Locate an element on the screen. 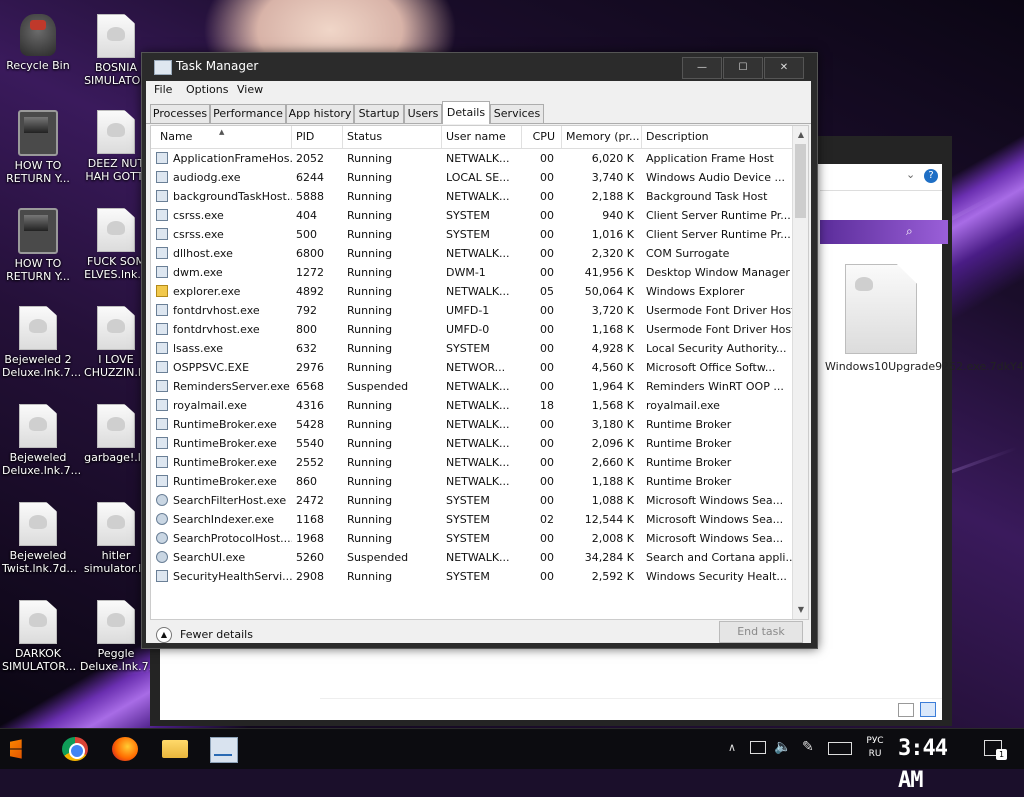 The width and height of the screenshot is (1024, 797). menu-view: View is located at coordinates (250, 89).